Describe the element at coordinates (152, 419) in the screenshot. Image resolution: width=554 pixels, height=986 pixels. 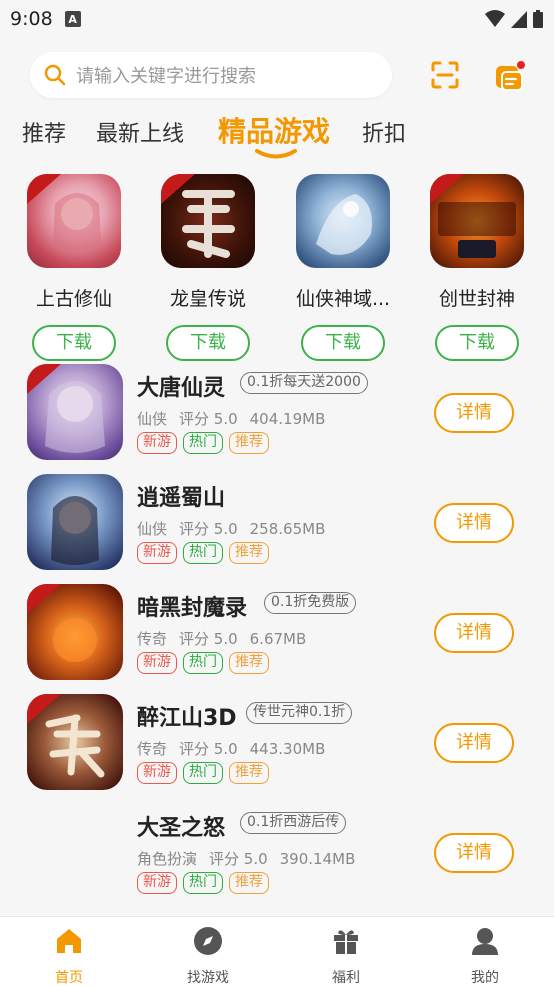
I see `game-category: 仙侠` at that location.